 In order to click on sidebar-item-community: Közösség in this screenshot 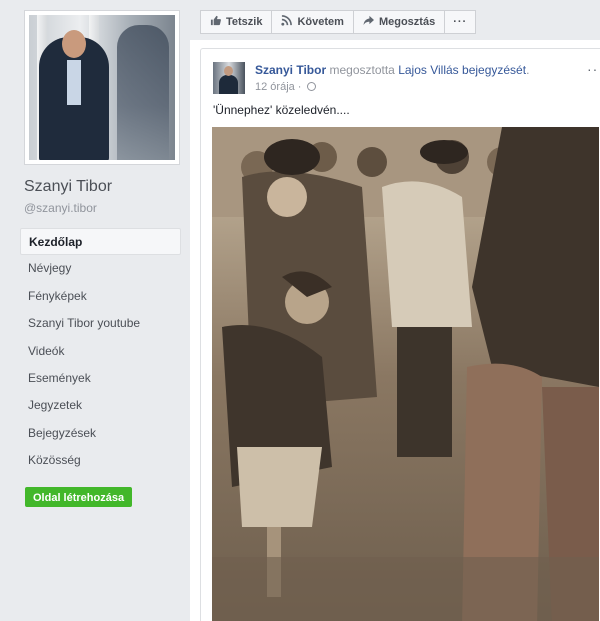, I will do `click(100, 460)`.